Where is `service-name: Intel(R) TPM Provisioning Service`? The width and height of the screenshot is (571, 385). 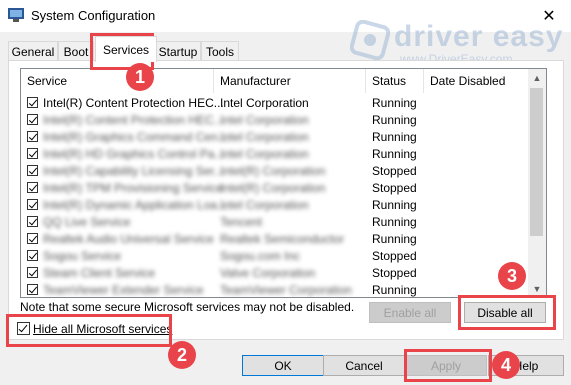
service-name: Intel(R) TPM Provisioning Service is located at coordinates (133, 188).